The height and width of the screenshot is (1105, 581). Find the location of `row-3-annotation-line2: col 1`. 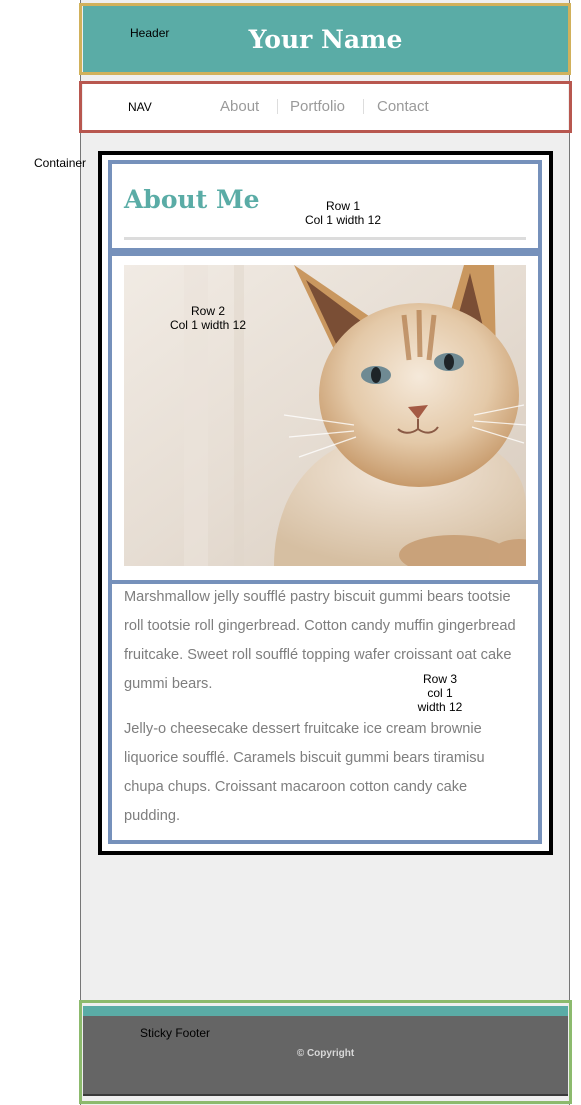

row-3-annotation-line2: col 1 is located at coordinates (440, 693).